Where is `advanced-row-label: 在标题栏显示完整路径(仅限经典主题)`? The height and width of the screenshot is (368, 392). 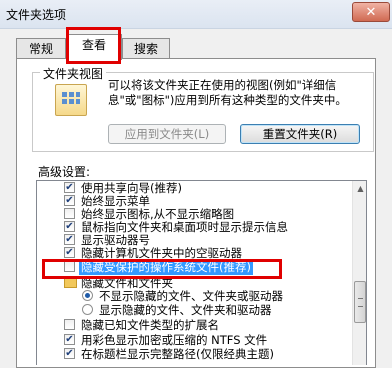 advanced-row-label: 在标题栏显示完整路径(仅限经典主题) is located at coordinates (177, 354).